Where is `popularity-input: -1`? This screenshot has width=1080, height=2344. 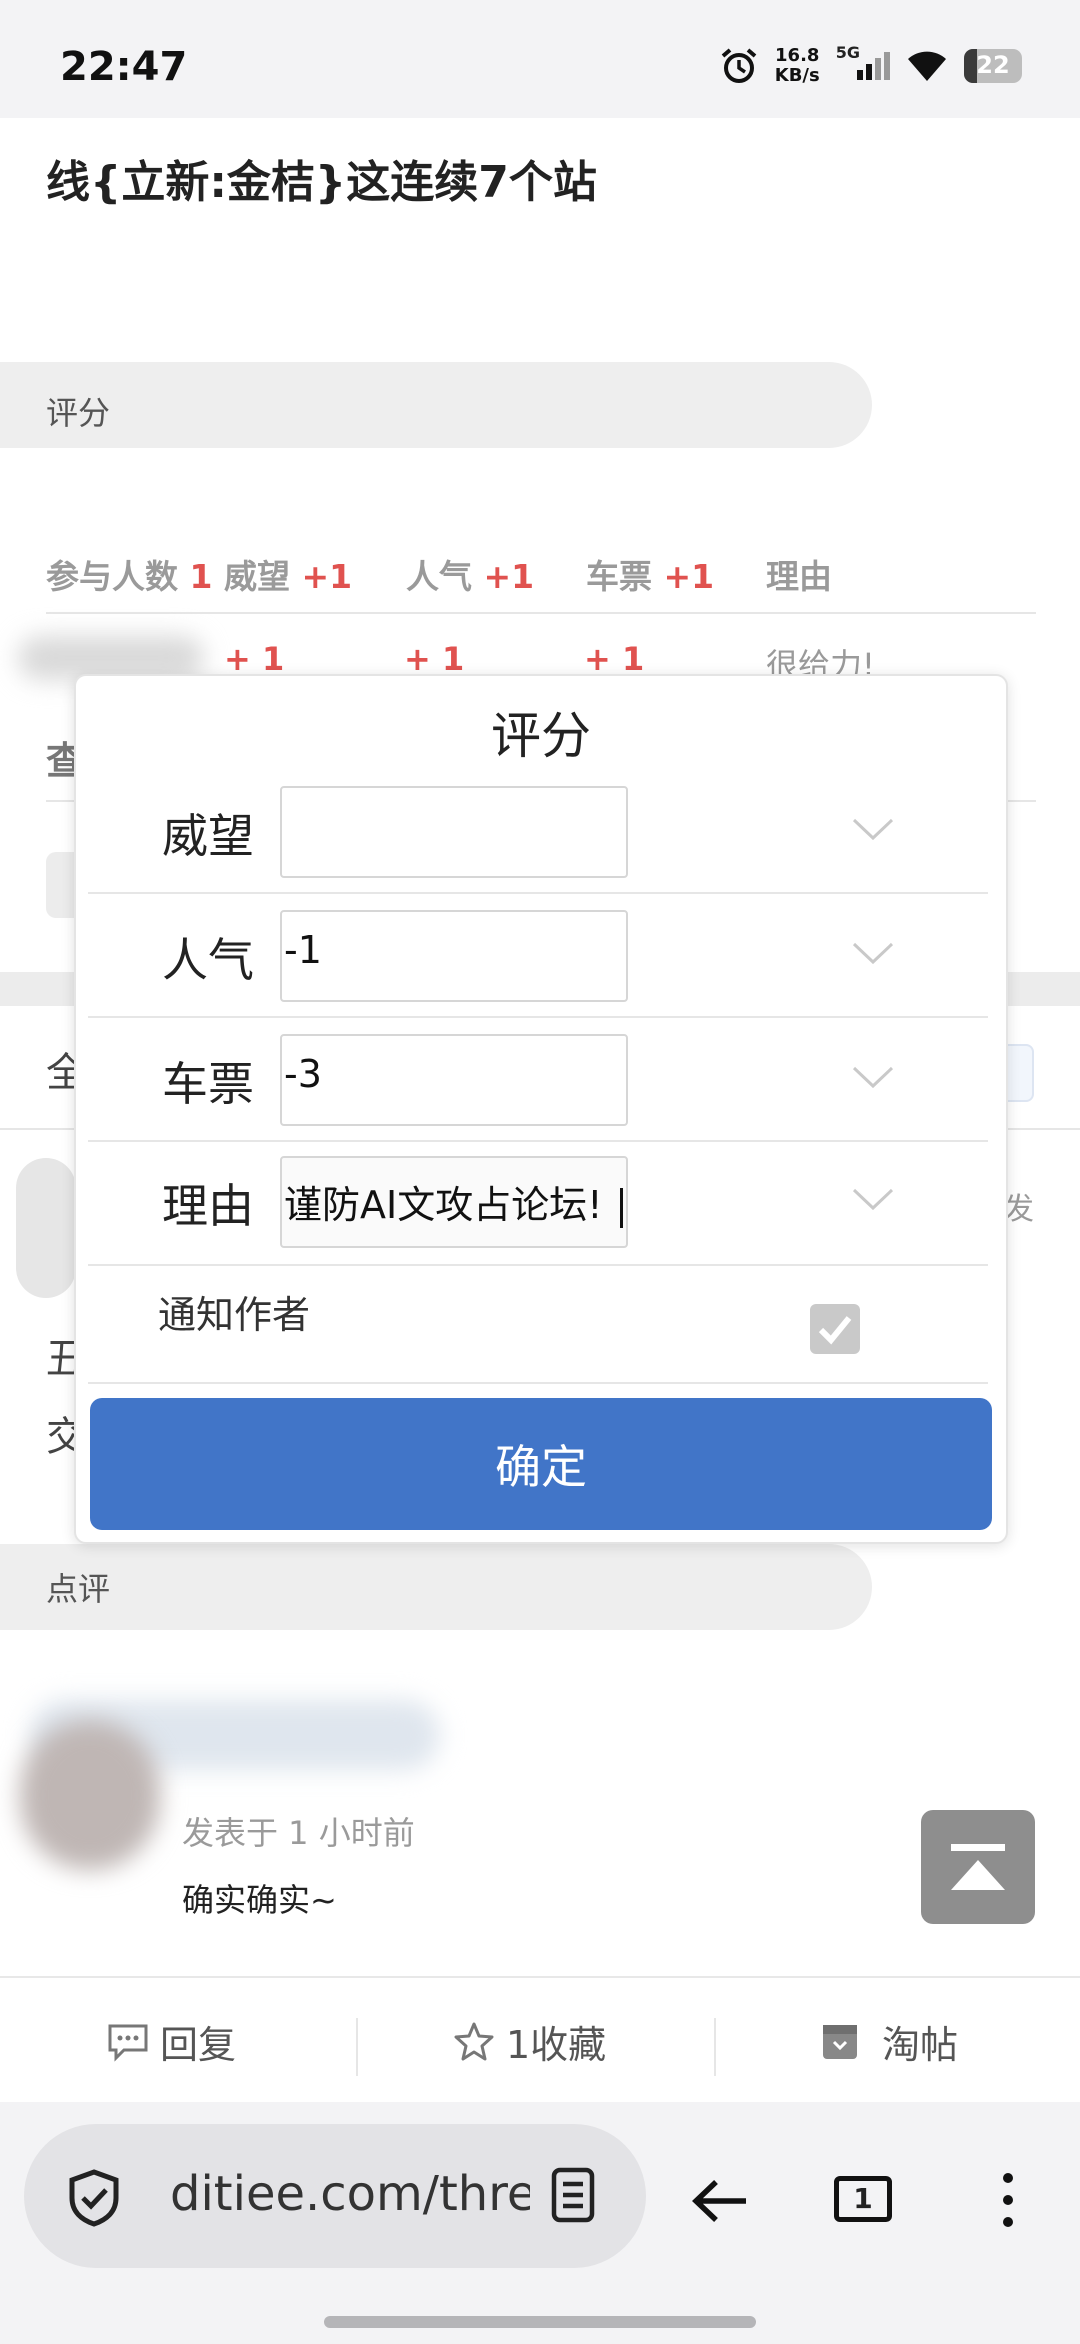 popularity-input: -1 is located at coordinates (454, 956).